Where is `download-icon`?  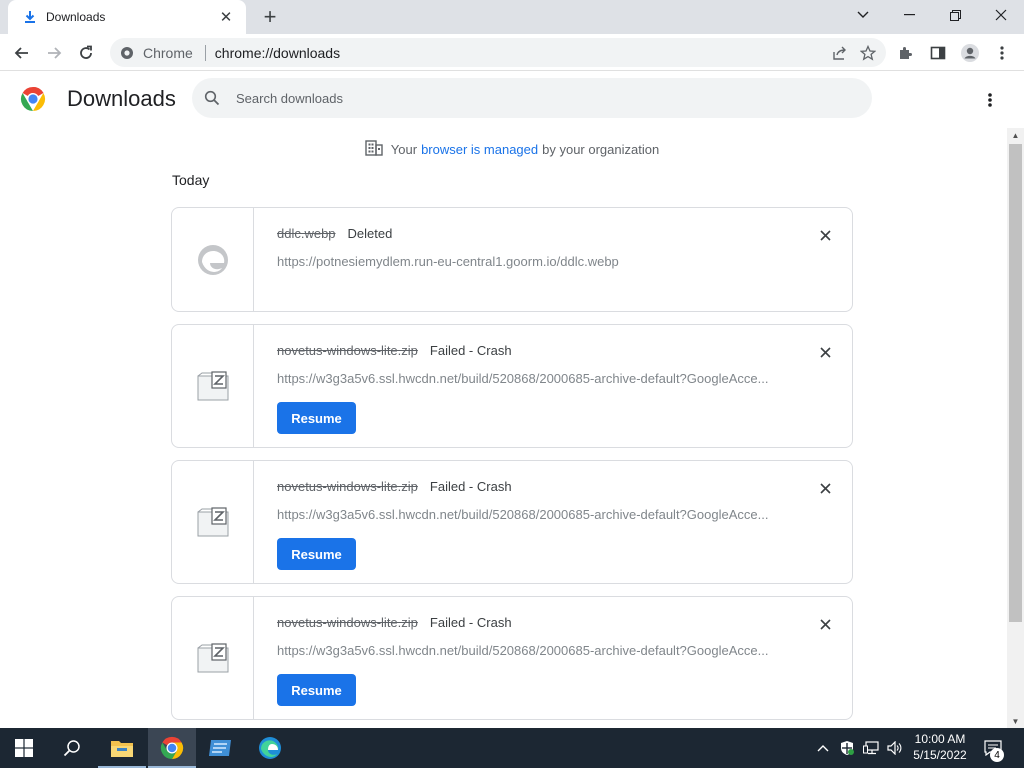
download-icon is located at coordinates (30, 17).